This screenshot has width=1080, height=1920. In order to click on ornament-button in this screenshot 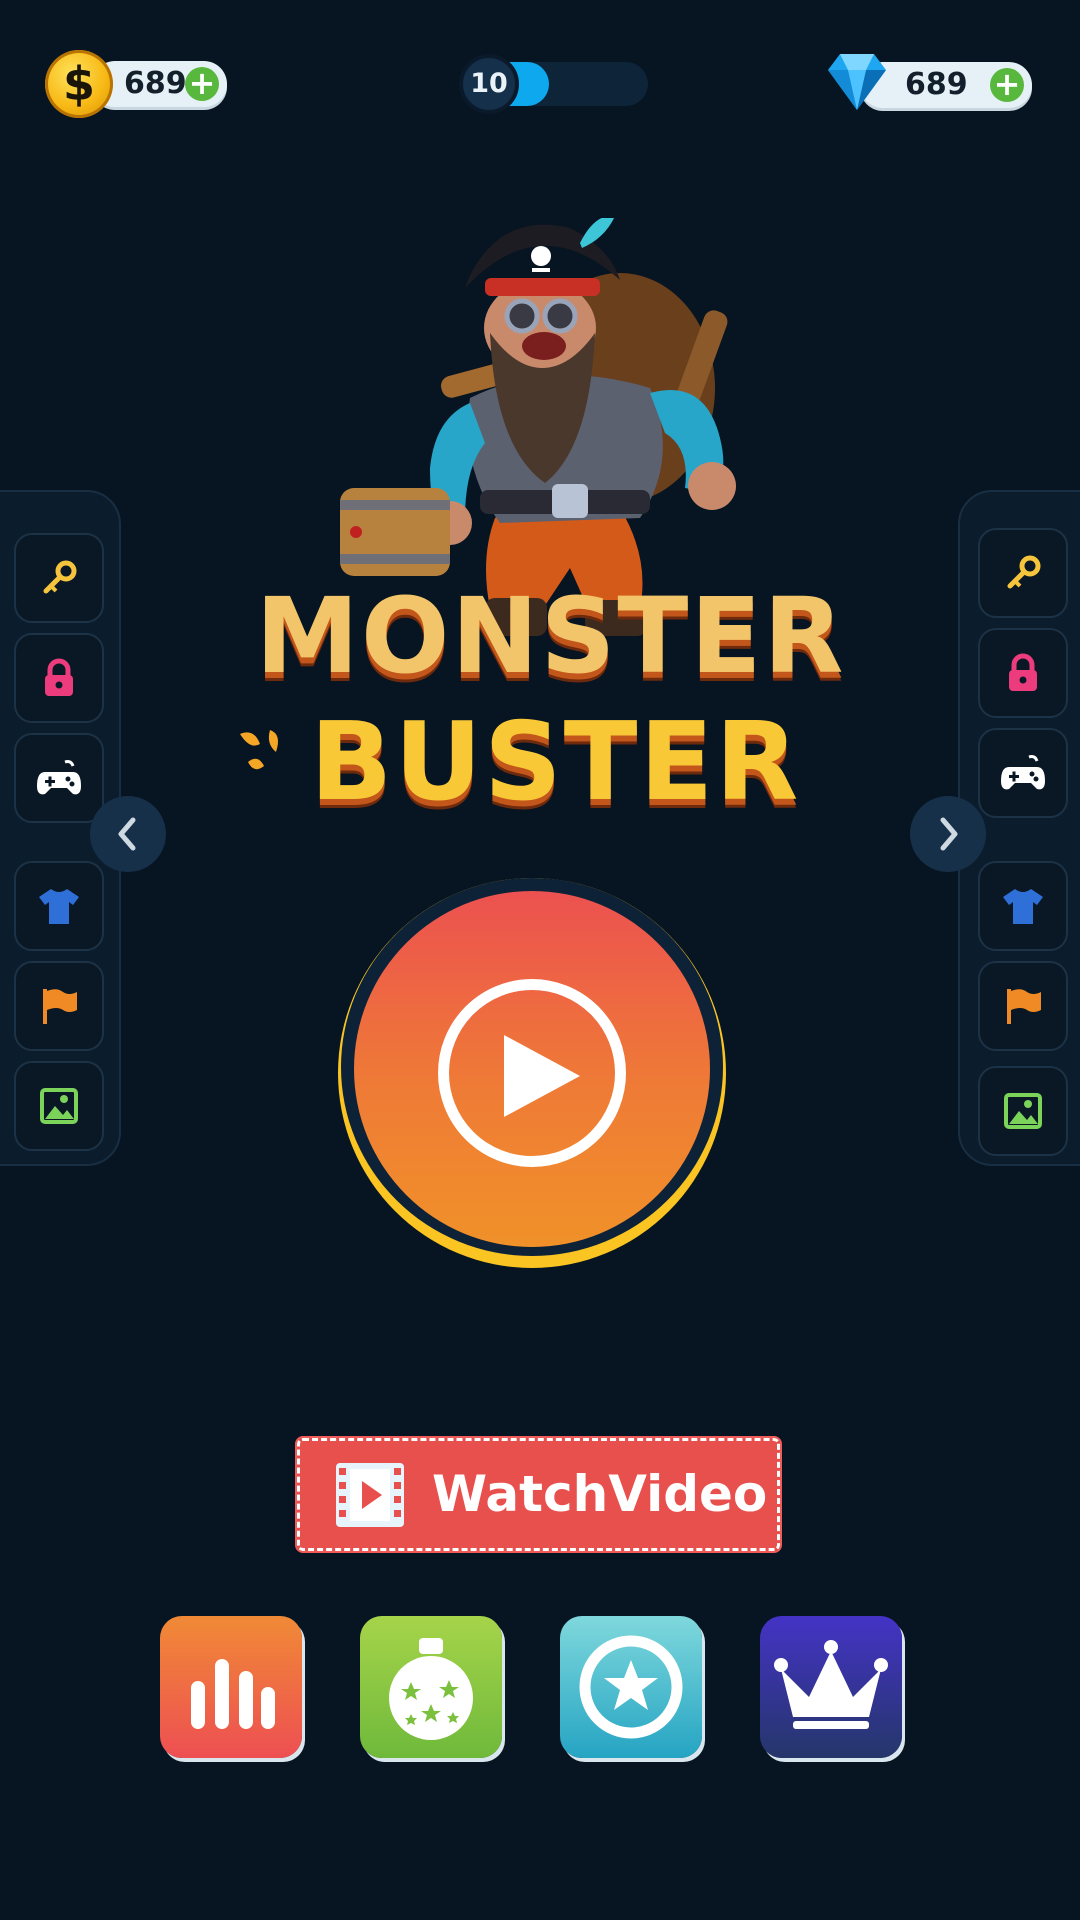, I will do `click(431, 1687)`.